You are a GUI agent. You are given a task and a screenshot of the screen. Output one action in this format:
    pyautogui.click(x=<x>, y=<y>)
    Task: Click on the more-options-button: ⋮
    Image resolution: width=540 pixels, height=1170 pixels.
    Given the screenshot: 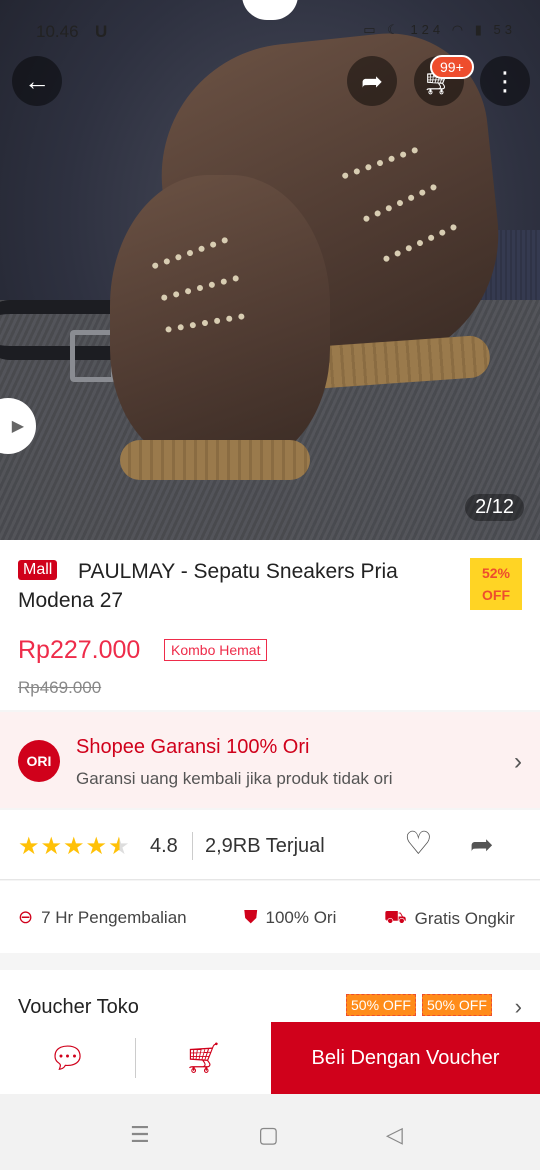 What is the action you would take?
    pyautogui.click(x=505, y=81)
    